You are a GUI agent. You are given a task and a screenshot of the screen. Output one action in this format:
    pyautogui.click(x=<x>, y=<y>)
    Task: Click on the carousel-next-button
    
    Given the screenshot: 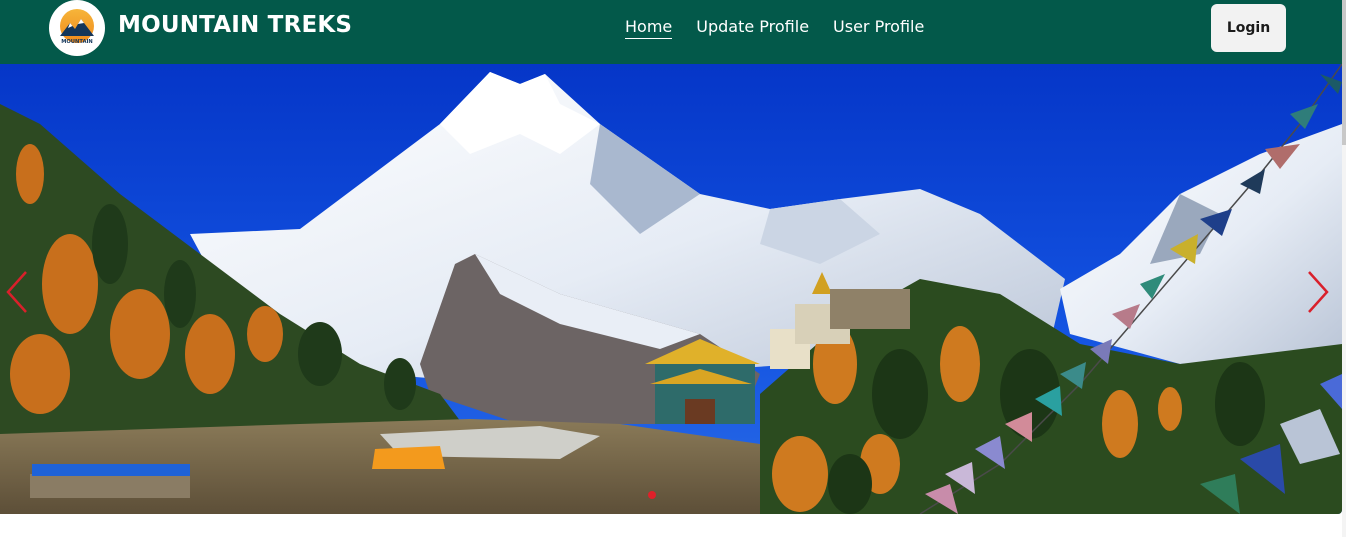 What is the action you would take?
    pyautogui.click(x=1318, y=292)
    